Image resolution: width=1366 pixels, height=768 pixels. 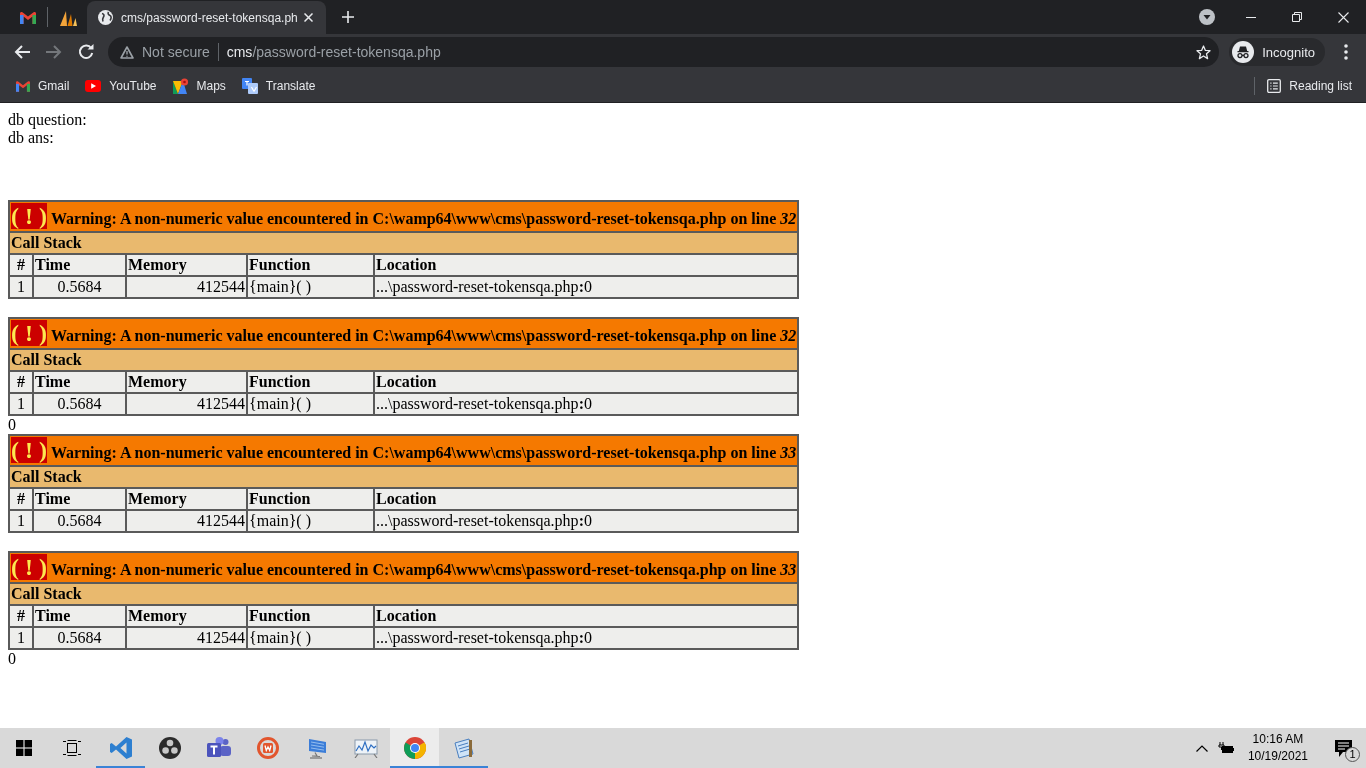 I want to click on clock-button: 10:16 AM 10/19/2021, so click(x=1277, y=748).